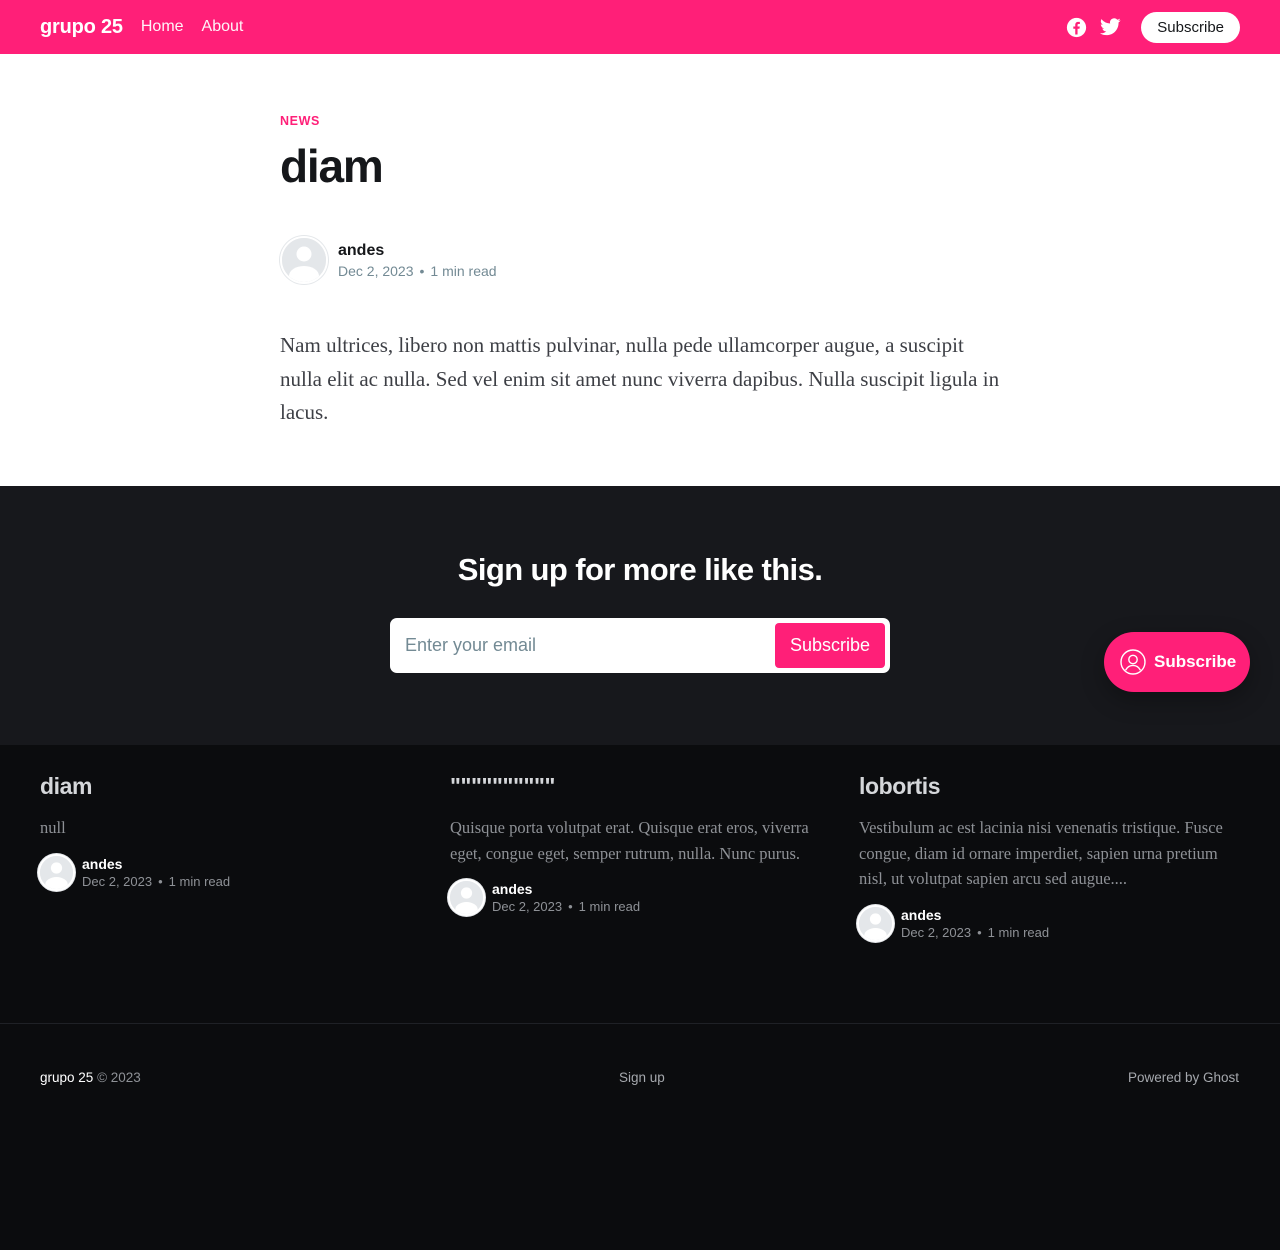 This screenshot has width=1280, height=1250. Describe the element at coordinates (66, 1077) in the screenshot. I see `footer-site-link: grupo 25` at that location.